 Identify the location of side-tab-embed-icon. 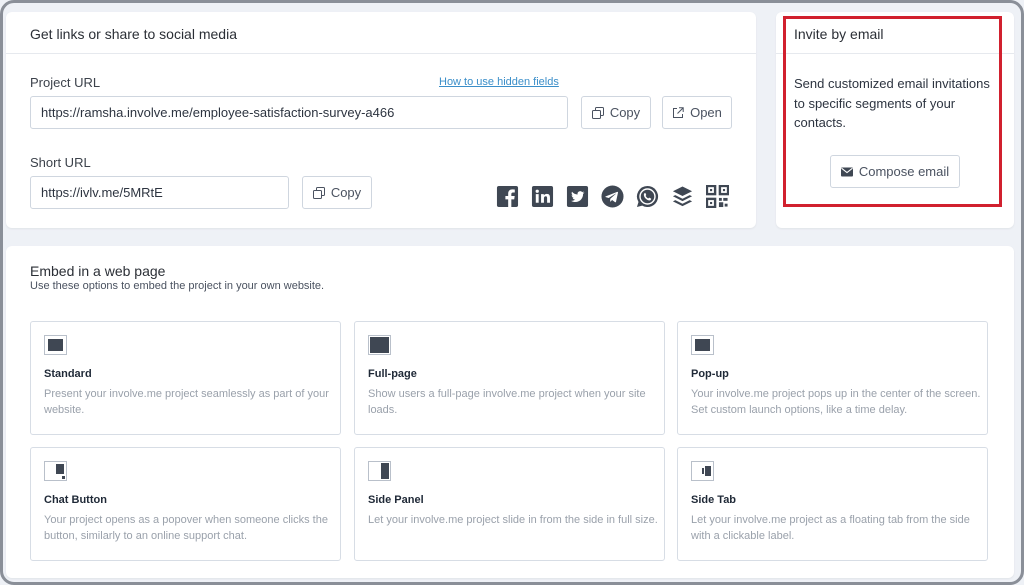
(702, 471).